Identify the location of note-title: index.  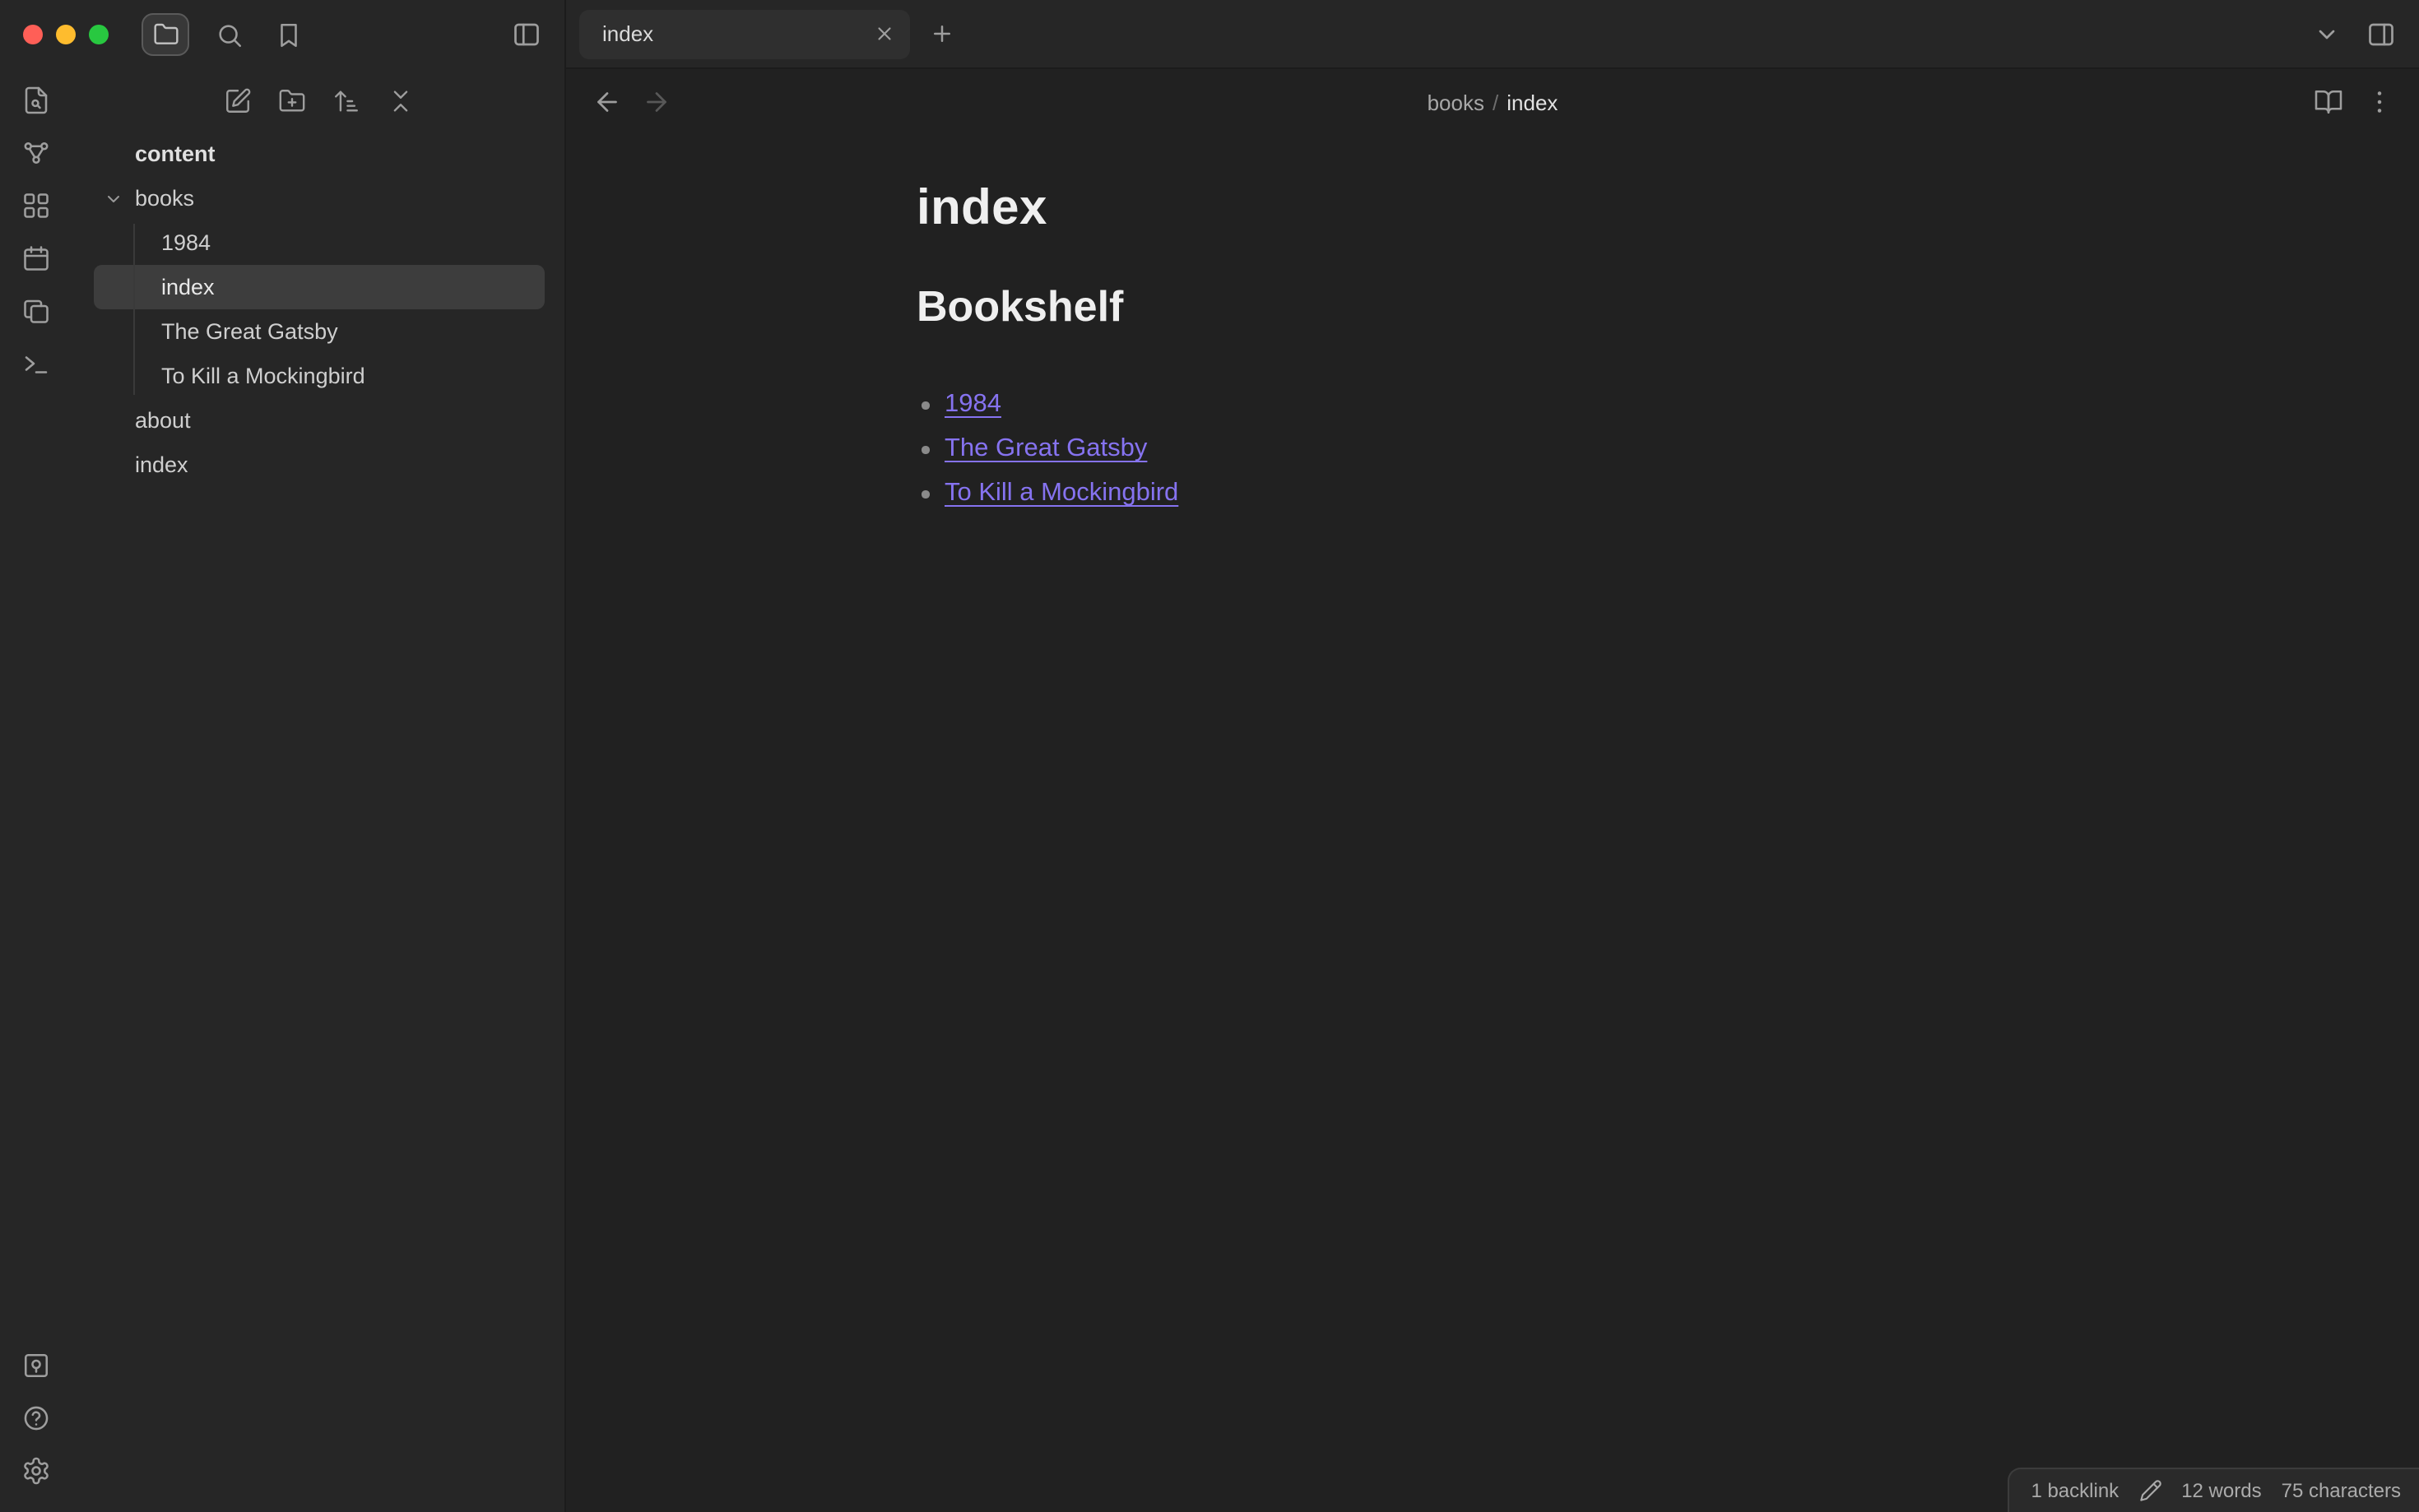
(982, 208).